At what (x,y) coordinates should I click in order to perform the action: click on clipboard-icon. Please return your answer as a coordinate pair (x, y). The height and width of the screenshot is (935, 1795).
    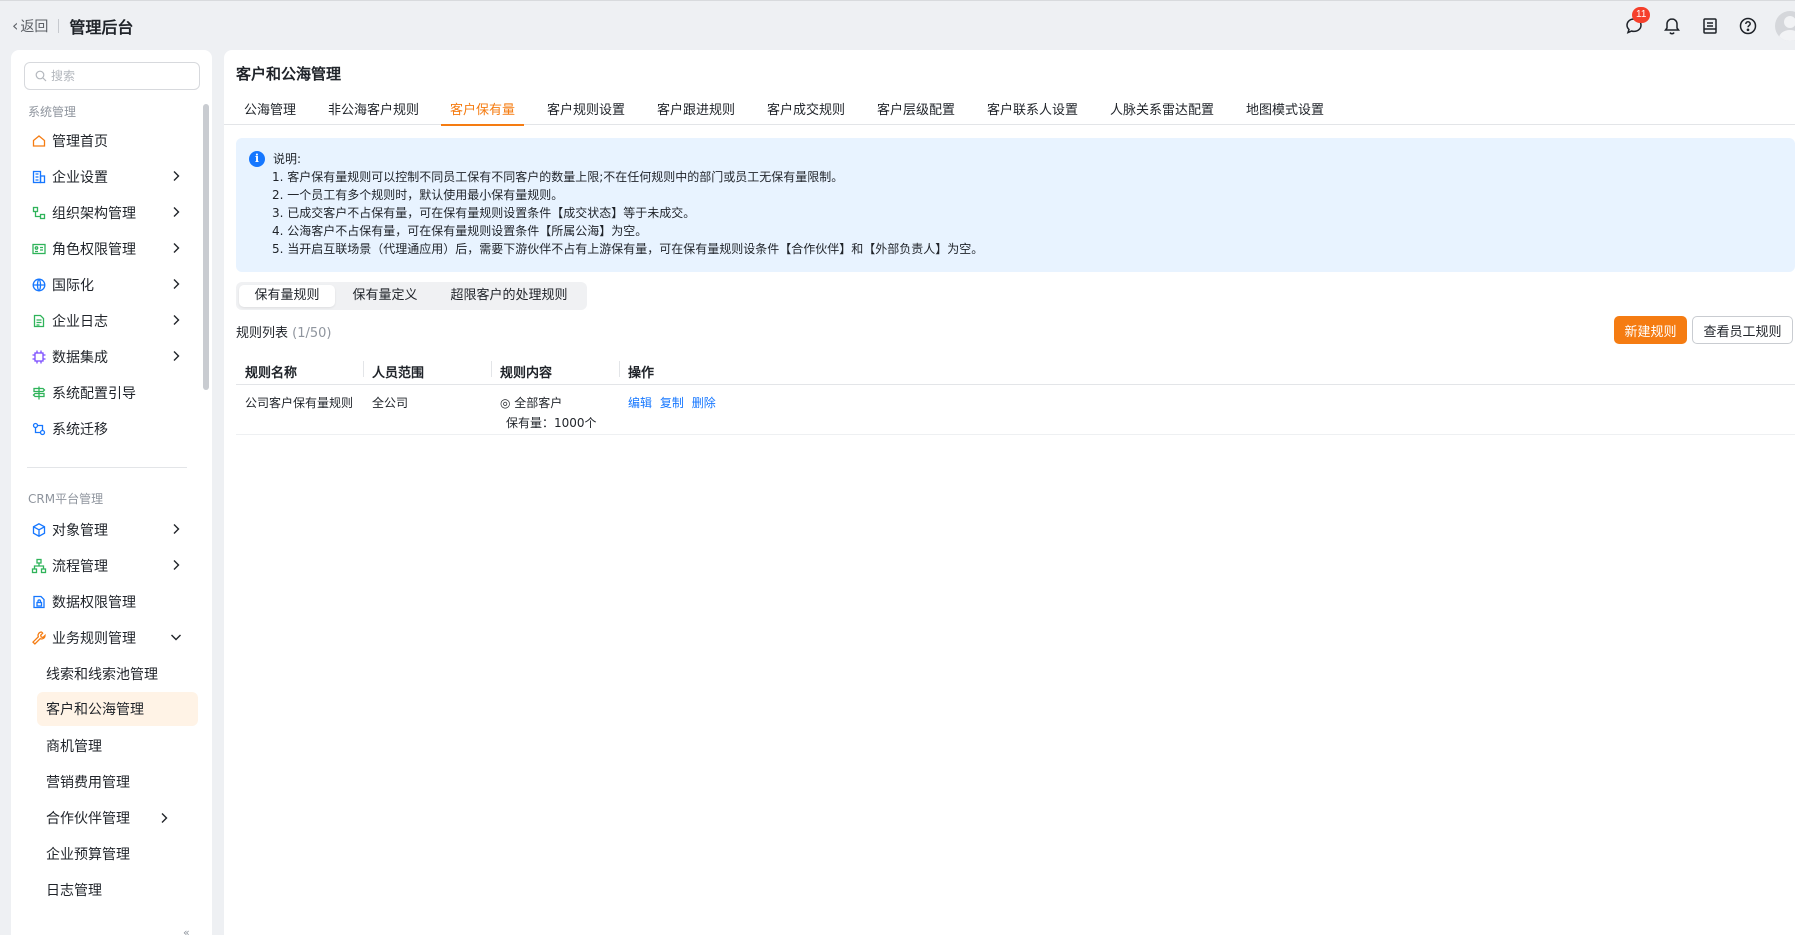
    Looking at the image, I should click on (1710, 26).